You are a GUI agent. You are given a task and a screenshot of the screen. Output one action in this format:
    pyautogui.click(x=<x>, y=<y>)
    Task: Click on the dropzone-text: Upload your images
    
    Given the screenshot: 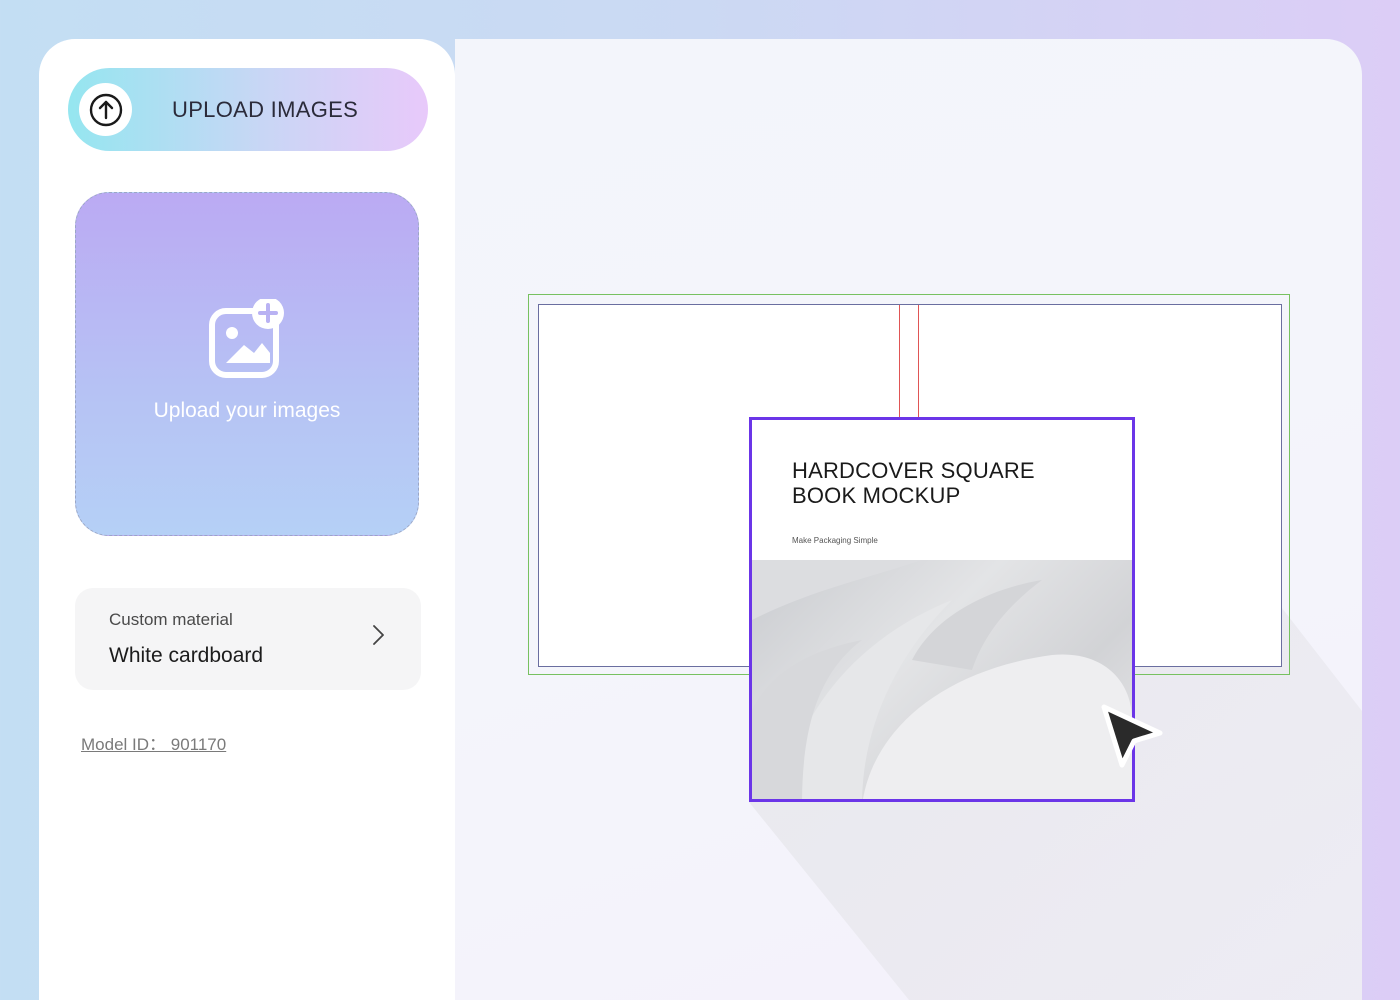 What is the action you would take?
    pyautogui.click(x=247, y=410)
    